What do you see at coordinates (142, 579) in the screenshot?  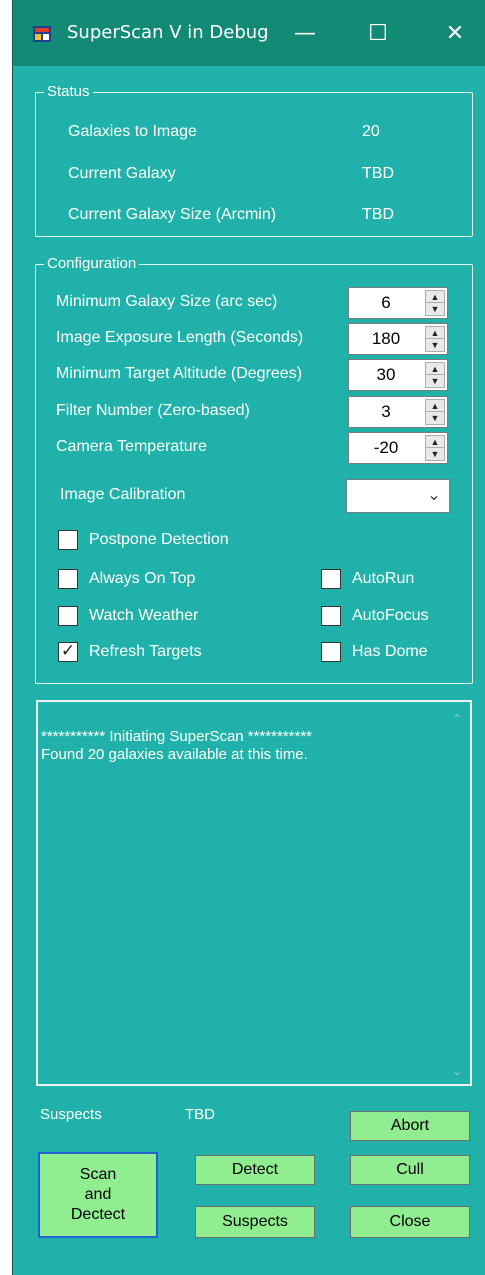 I see `always-on-top-label: Always On Top` at bounding box center [142, 579].